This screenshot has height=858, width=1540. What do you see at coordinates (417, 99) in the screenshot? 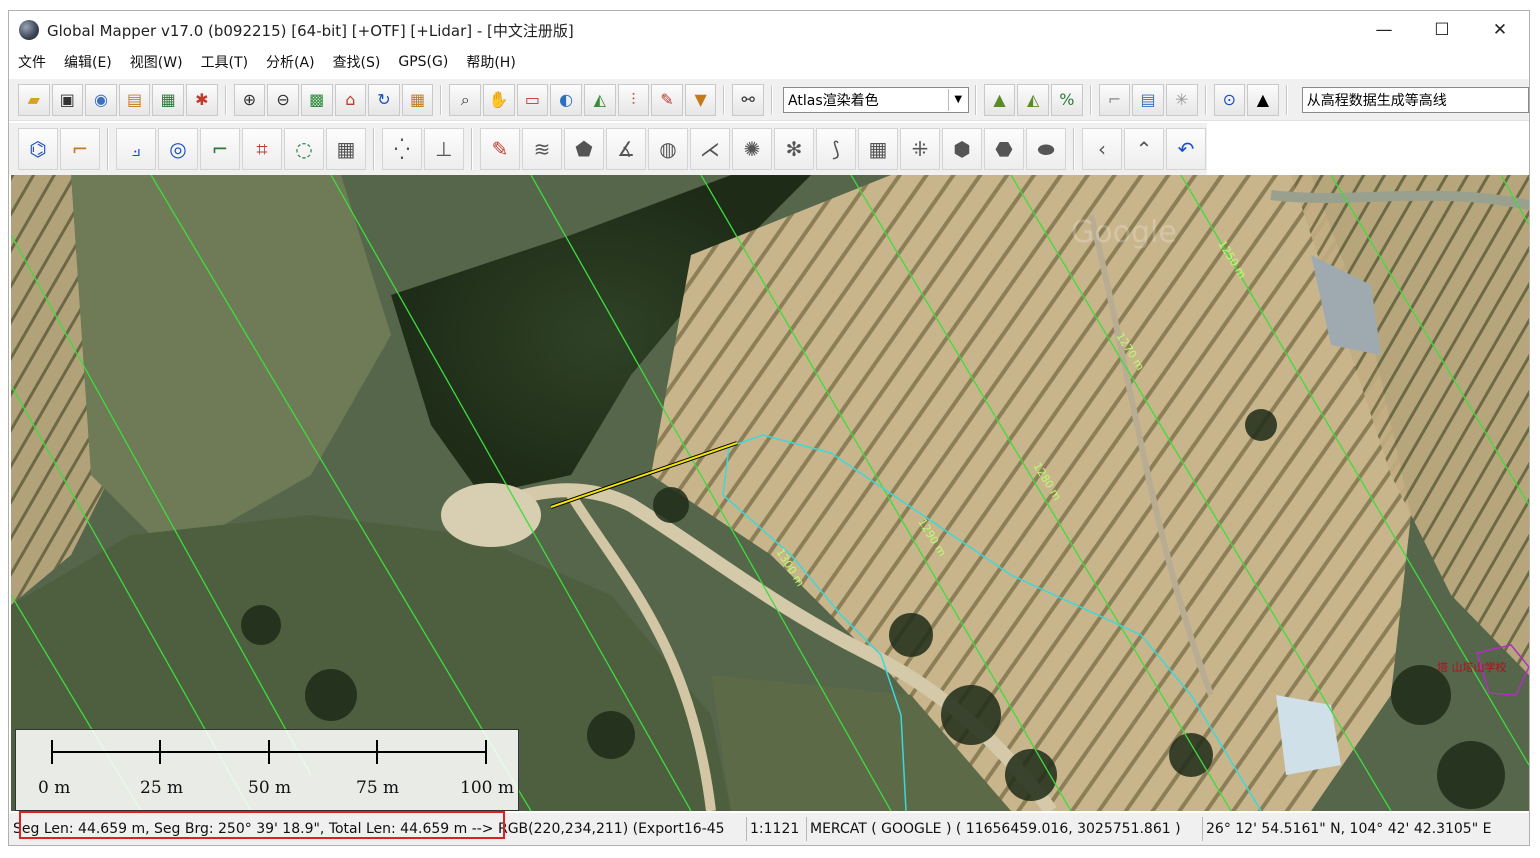
I see `grid-icon: ▦` at bounding box center [417, 99].